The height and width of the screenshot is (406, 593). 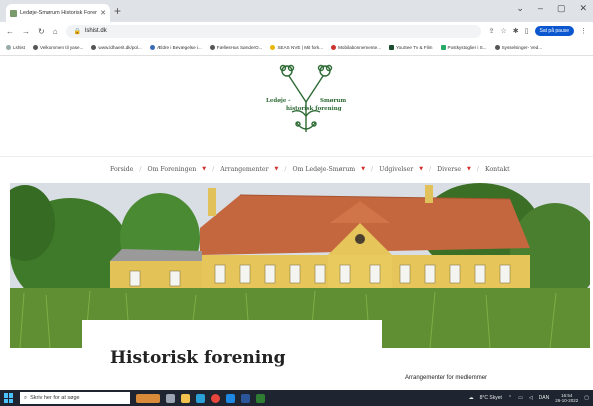 What do you see at coordinates (520, 8) in the screenshot?
I see `tab-search-icon: ⌄` at bounding box center [520, 8].